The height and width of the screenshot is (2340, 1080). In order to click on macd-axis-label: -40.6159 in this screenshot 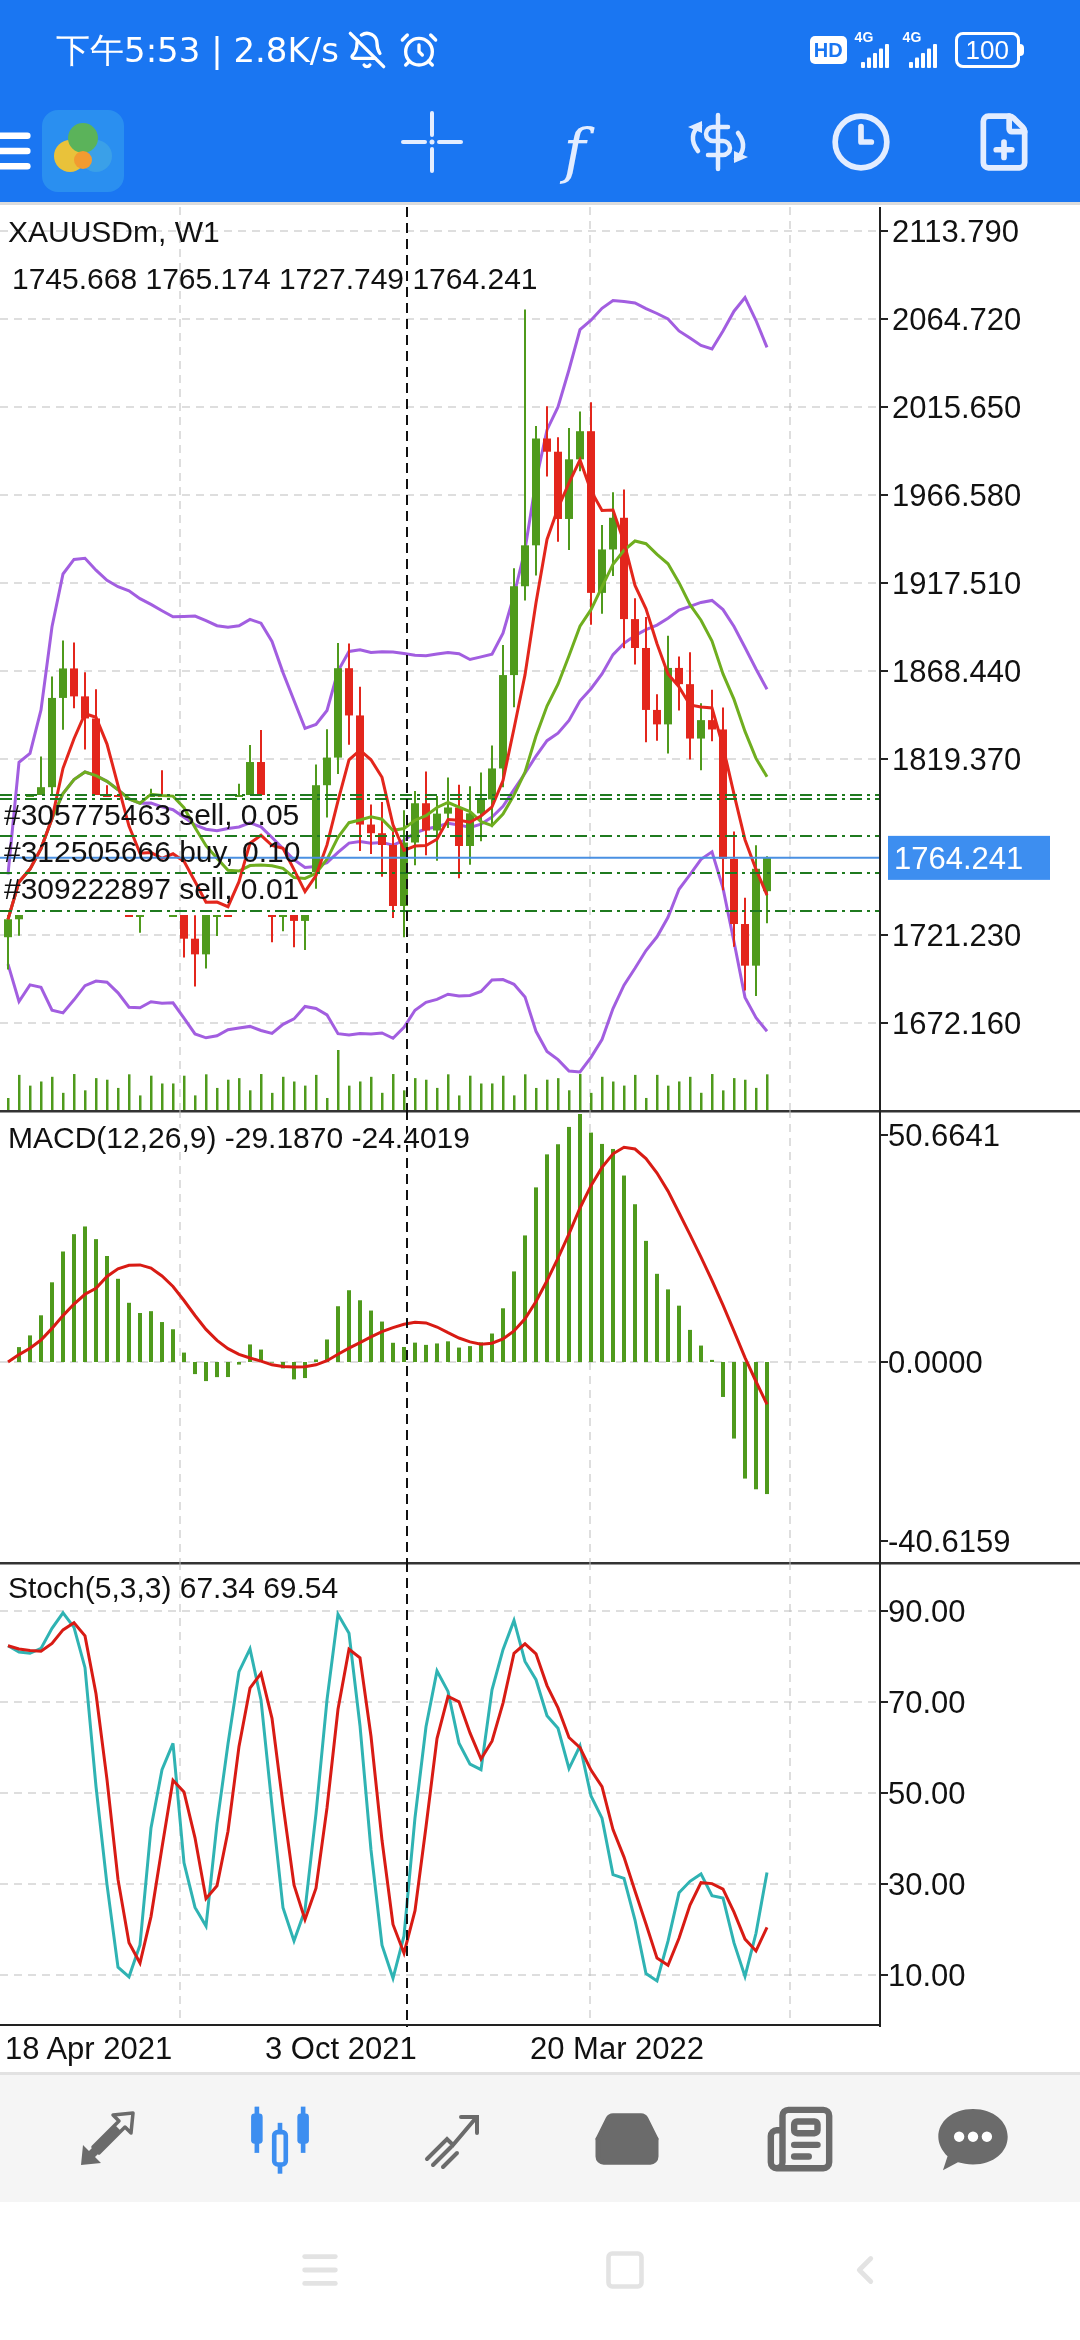, I will do `click(949, 1541)`.